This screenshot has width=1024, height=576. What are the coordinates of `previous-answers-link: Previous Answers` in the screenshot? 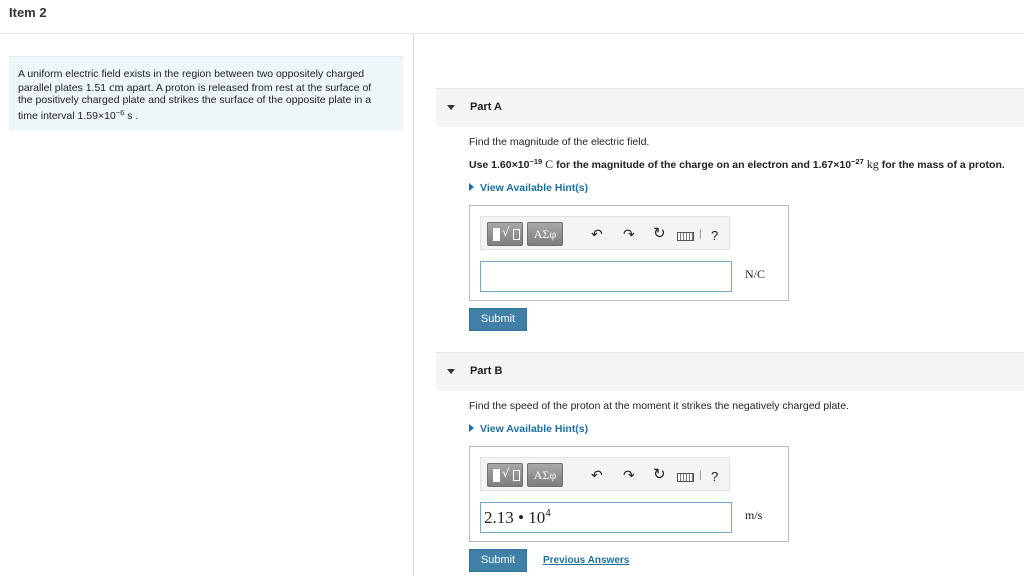 It's located at (586, 560).